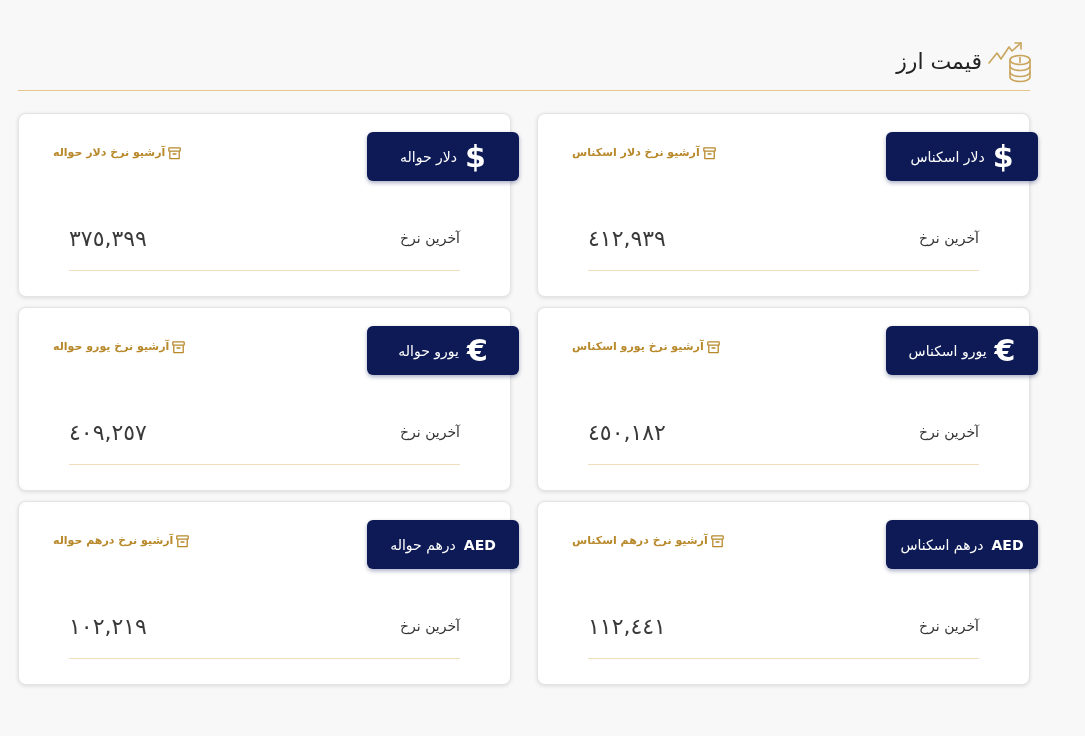 The image size is (1085, 736). I want to click on currency-label: یورو حواله, so click(428, 350).